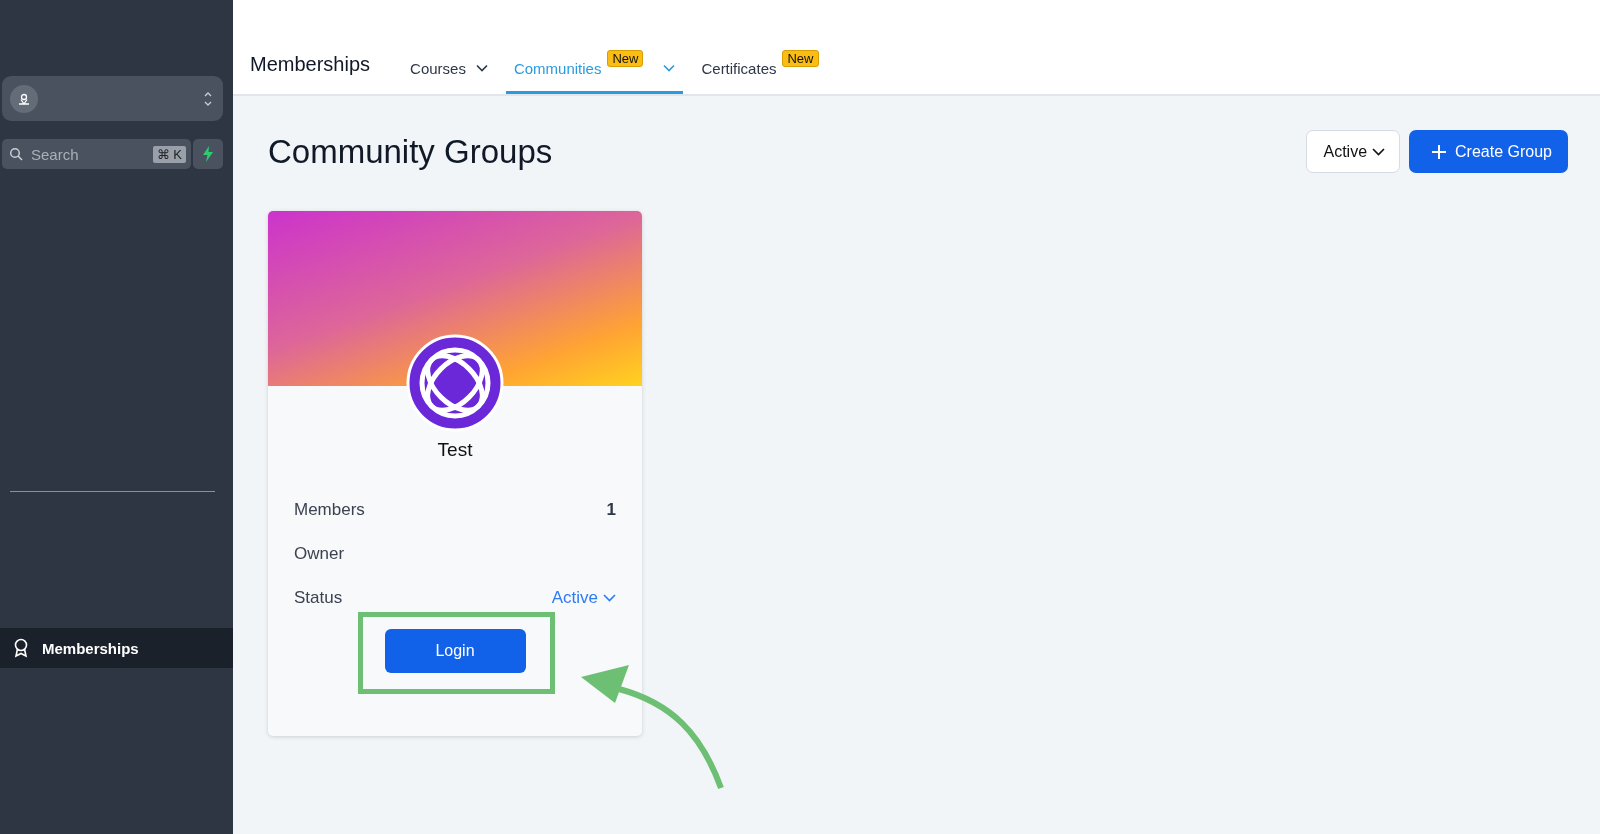 The image size is (1600, 834). I want to click on search-field: Search, so click(88, 154).